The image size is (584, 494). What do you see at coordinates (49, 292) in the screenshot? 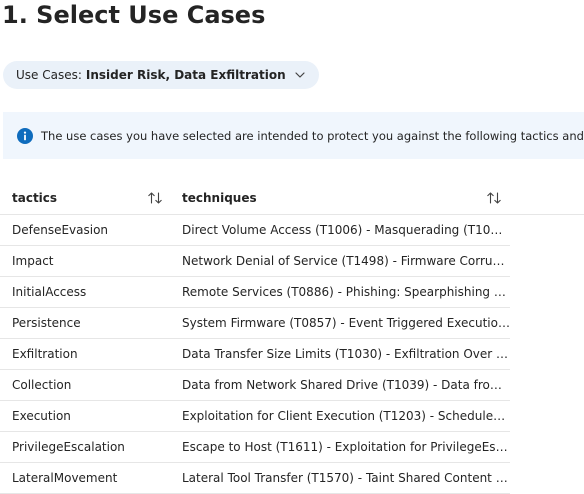
I see `tactic-cell: InitialAccess` at bounding box center [49, 292].